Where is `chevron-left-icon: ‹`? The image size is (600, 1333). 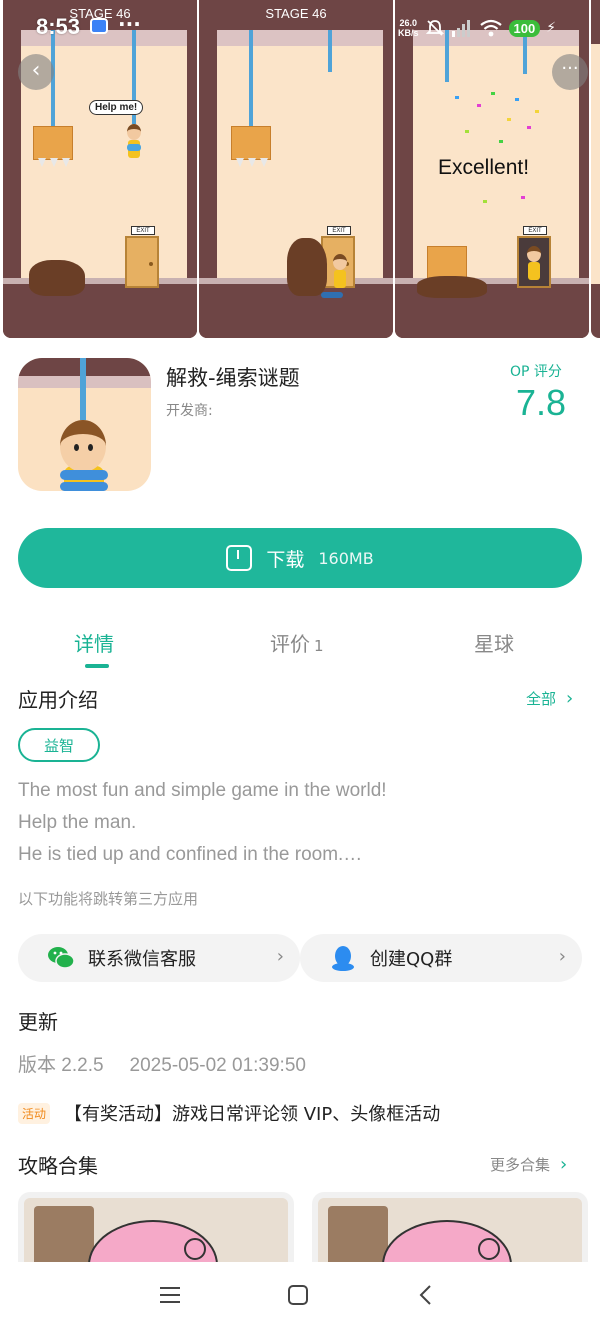
chevron-left-icon: ‹ is located at coordinates (36, 70).